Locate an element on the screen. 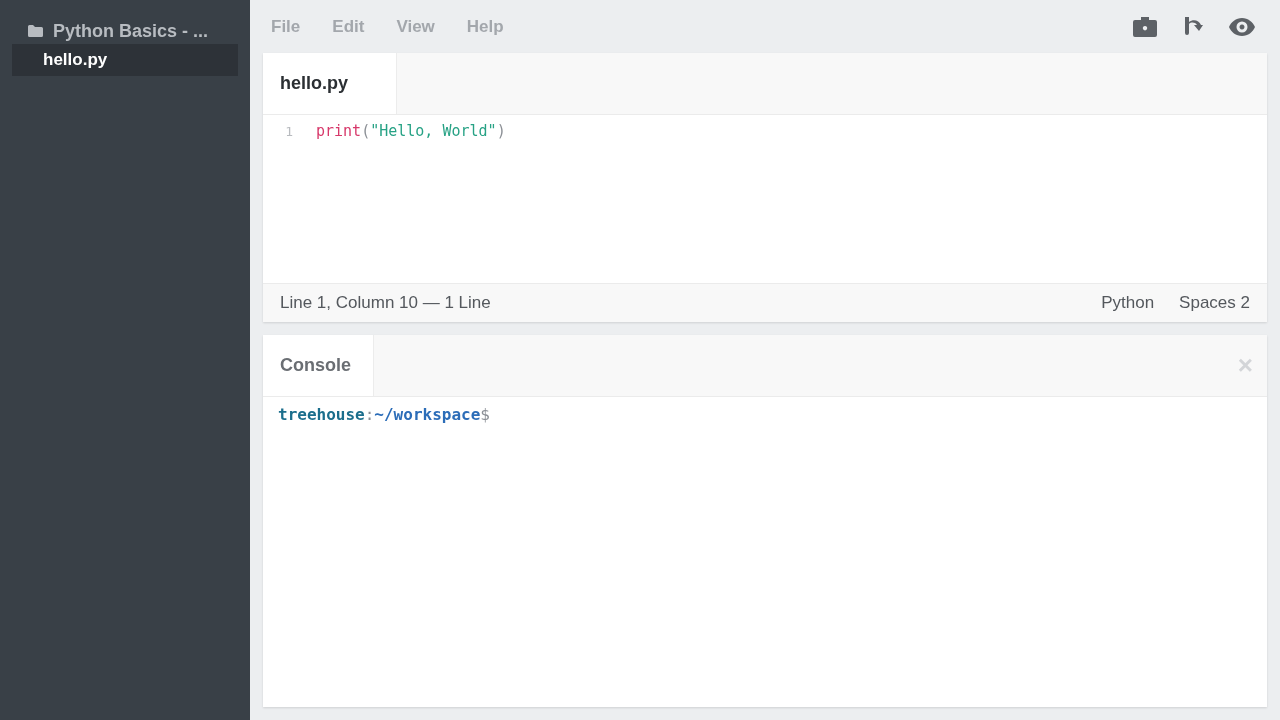  camera-button is located at coordinates (1145, 26).